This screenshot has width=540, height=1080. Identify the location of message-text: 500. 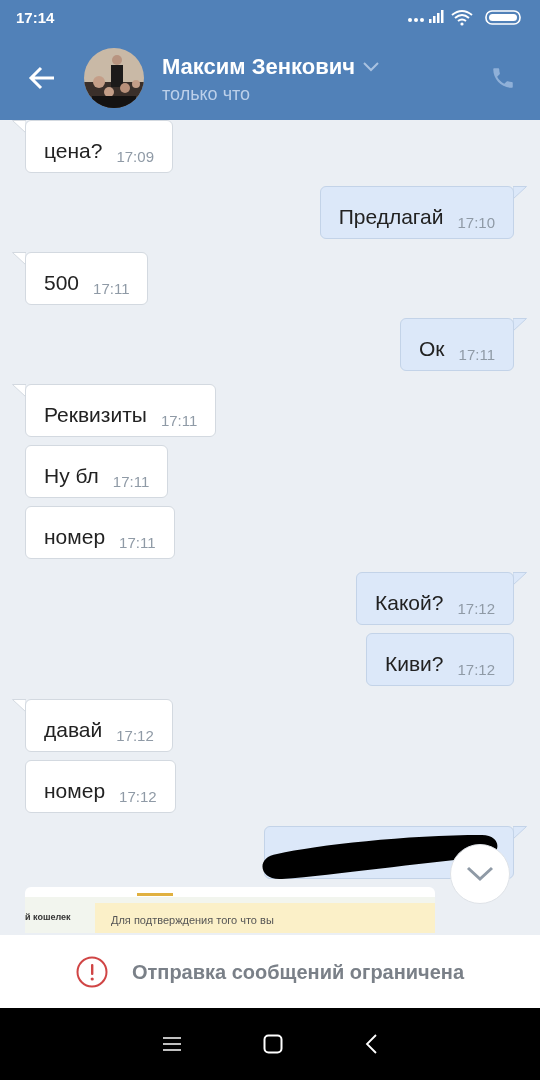
(62, 282).